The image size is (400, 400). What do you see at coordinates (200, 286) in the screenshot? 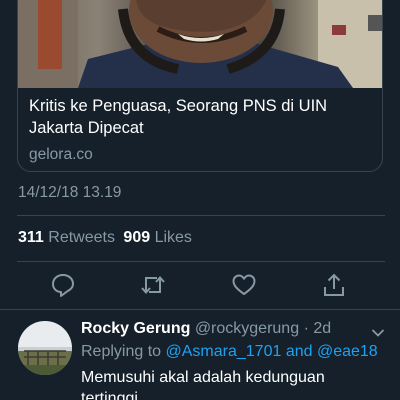
I see `tweet-actions-bar` at bounding box center [200, 286].